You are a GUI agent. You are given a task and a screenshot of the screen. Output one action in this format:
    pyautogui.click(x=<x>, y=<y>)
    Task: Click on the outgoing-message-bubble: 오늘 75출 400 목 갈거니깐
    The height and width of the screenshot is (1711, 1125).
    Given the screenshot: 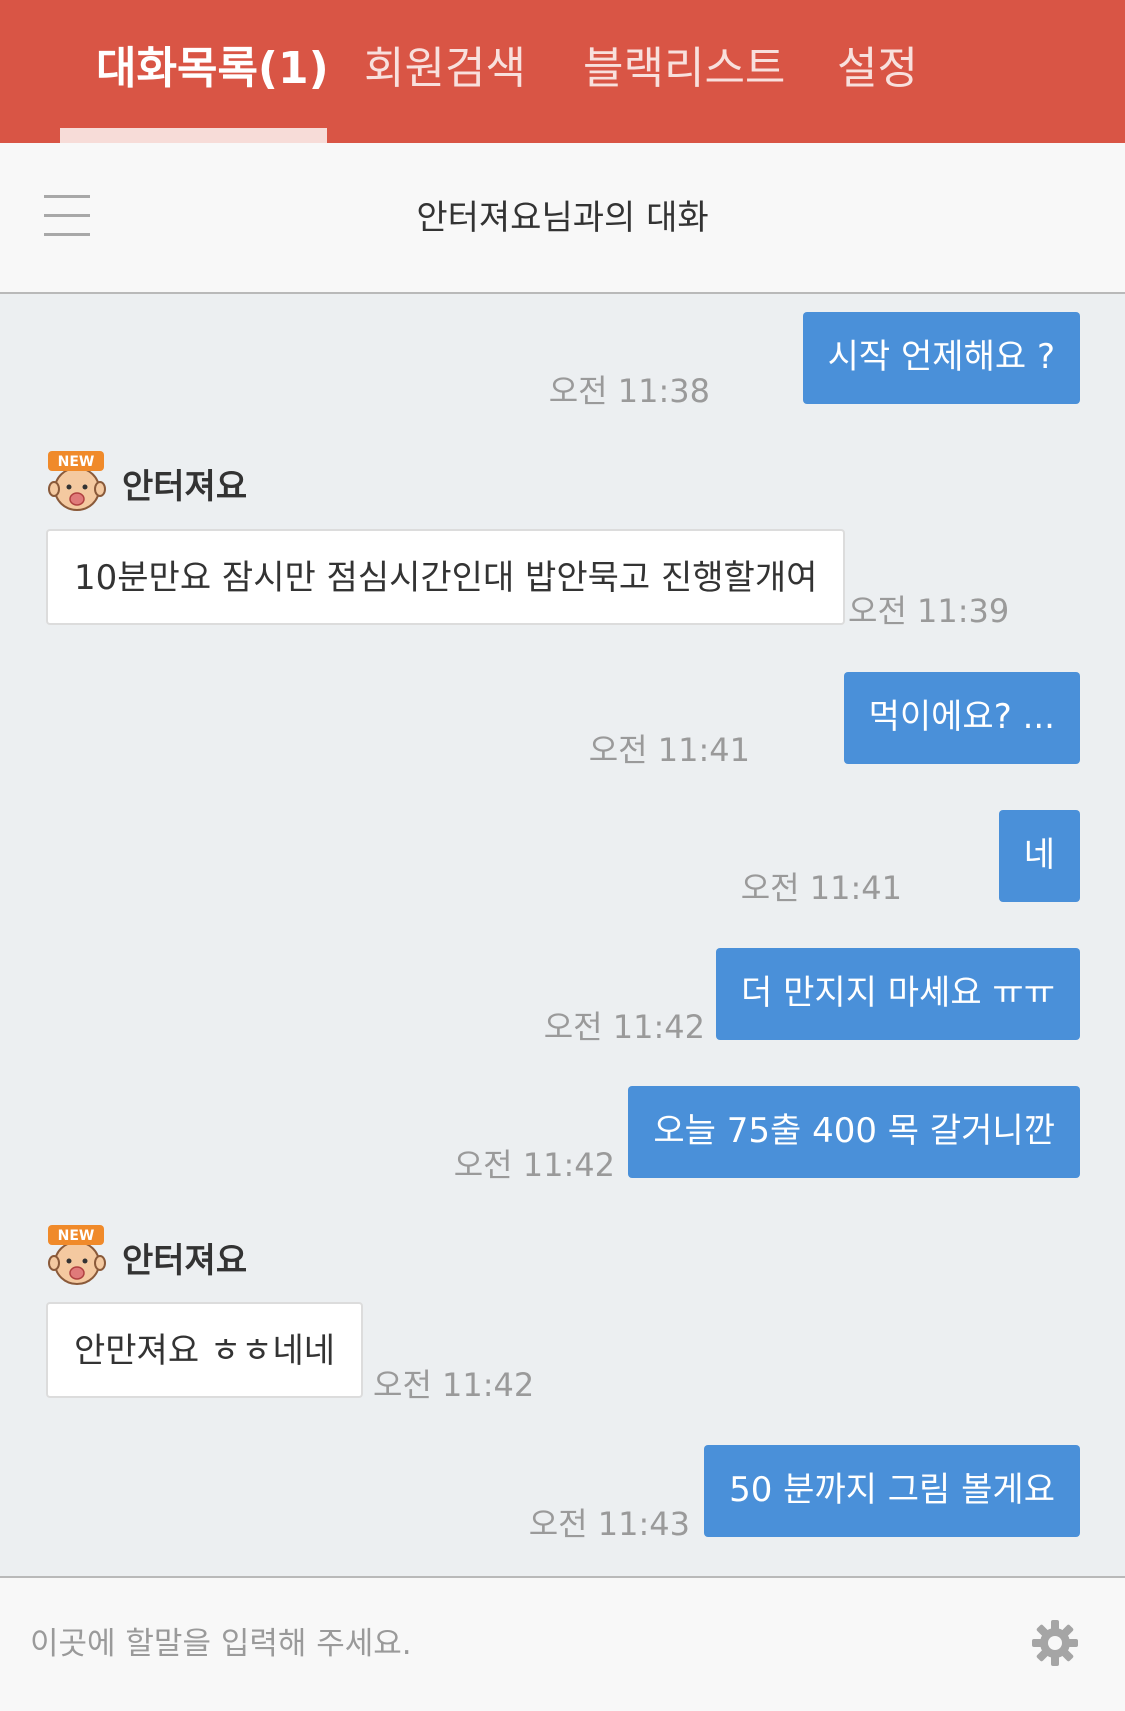 What is the action you would take?
    pyautogui.click(x=854, y=1132)
    